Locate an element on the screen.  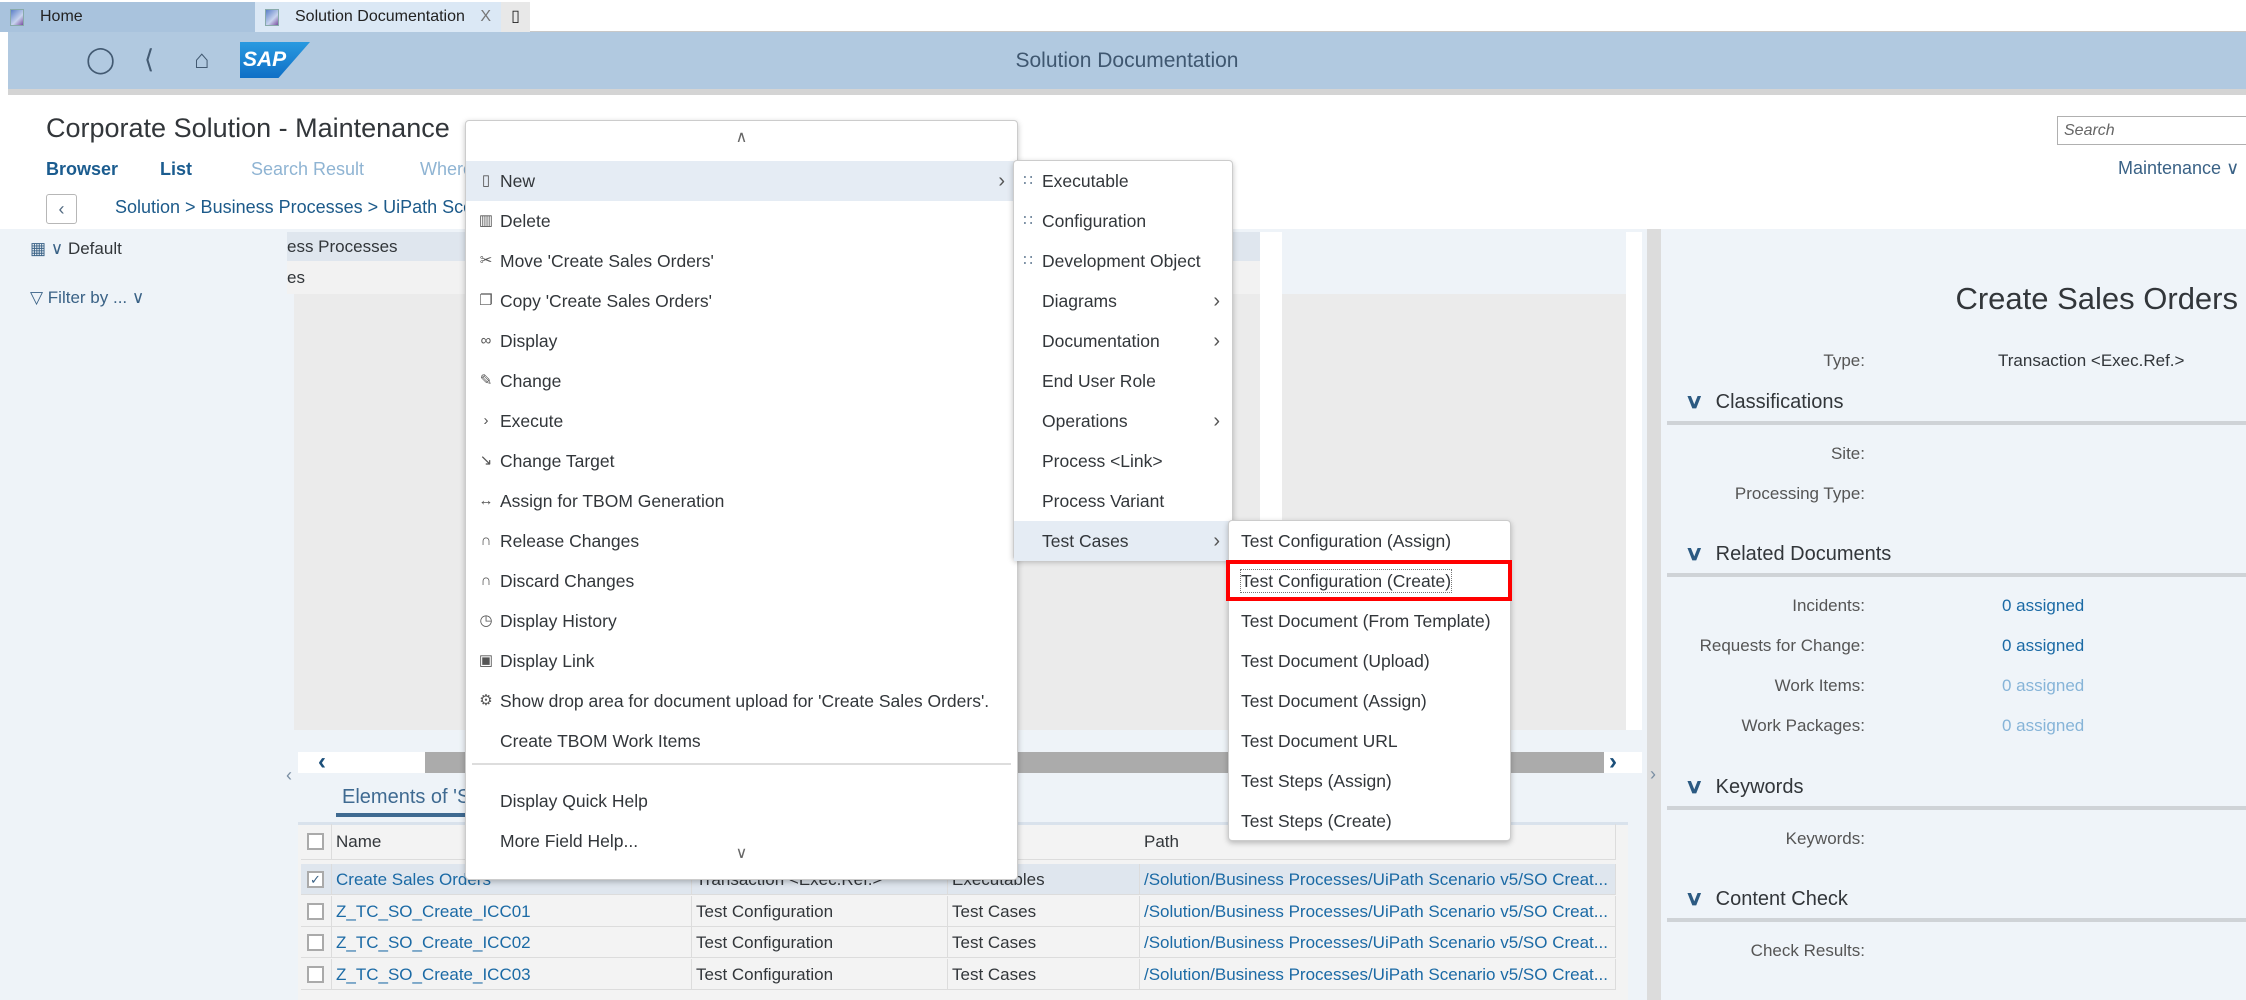
submenu-item-test-steps-assign: Test Steps (Assign) is located at coordinates (1369, 781).